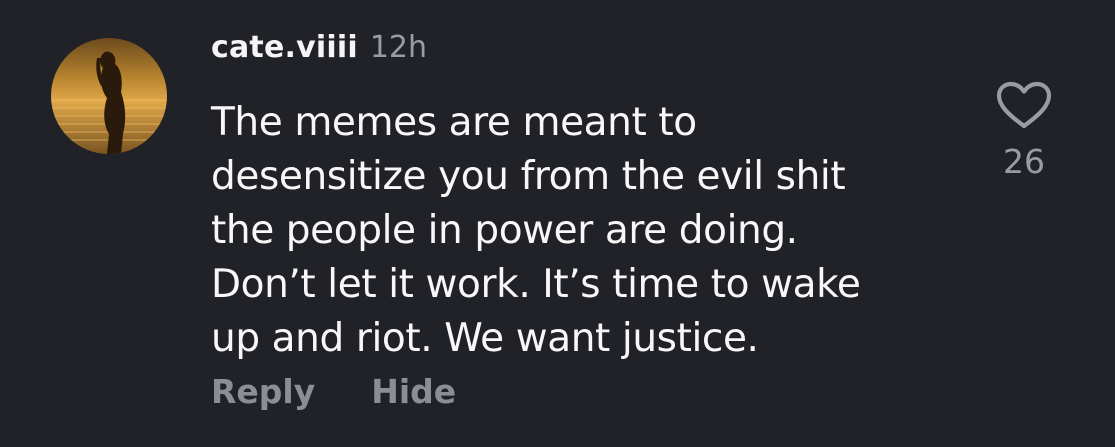 The height and width of the screenshot is (447, 1115). What do you see at coordinates (536, 284) in the screenshot?
I see `comment-text-line: Don’t let it work. It’s time to wake` at bounding box center [536, 284].